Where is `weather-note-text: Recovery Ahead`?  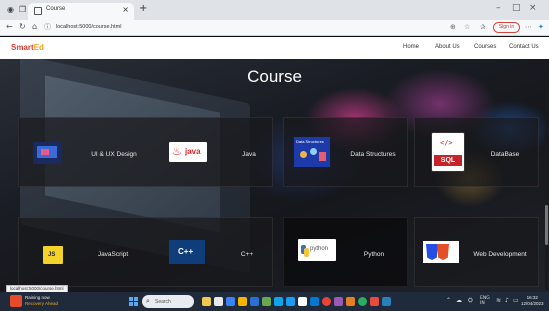
weather-note-text: Recovery Ahead is located at coordinates (42, 303).